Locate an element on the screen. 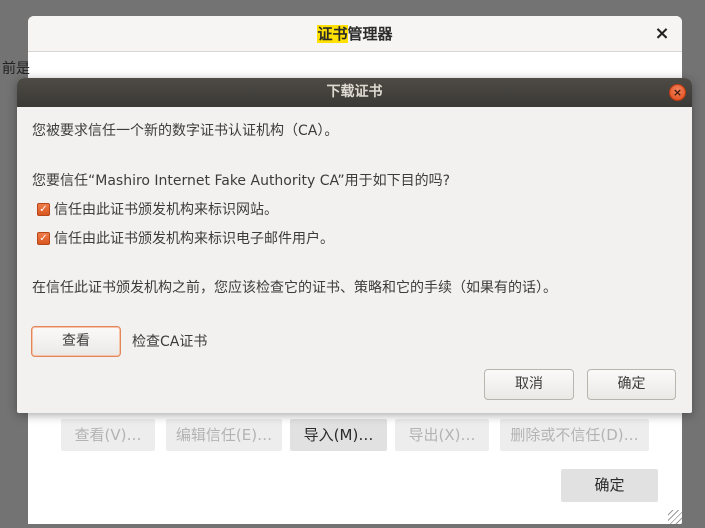 Image resolution: width=705 pixels, height=528 pixels. trust-email-checkbox: ✓ 信任由此证书颁发机构来标识电子邮件用户。 is located at coordinates (185, 238).